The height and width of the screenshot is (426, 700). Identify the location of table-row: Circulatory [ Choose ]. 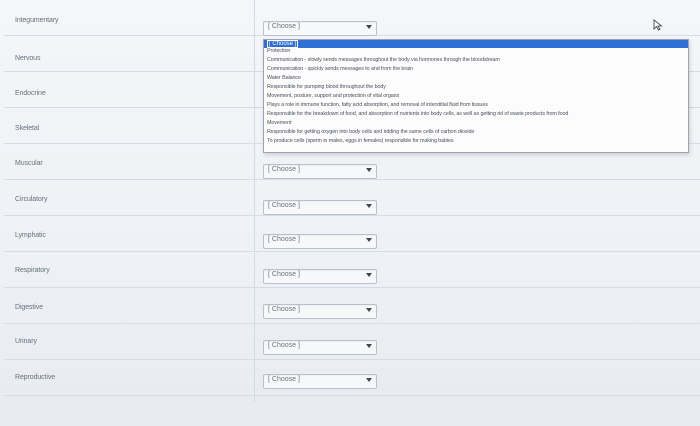
(352, 198).